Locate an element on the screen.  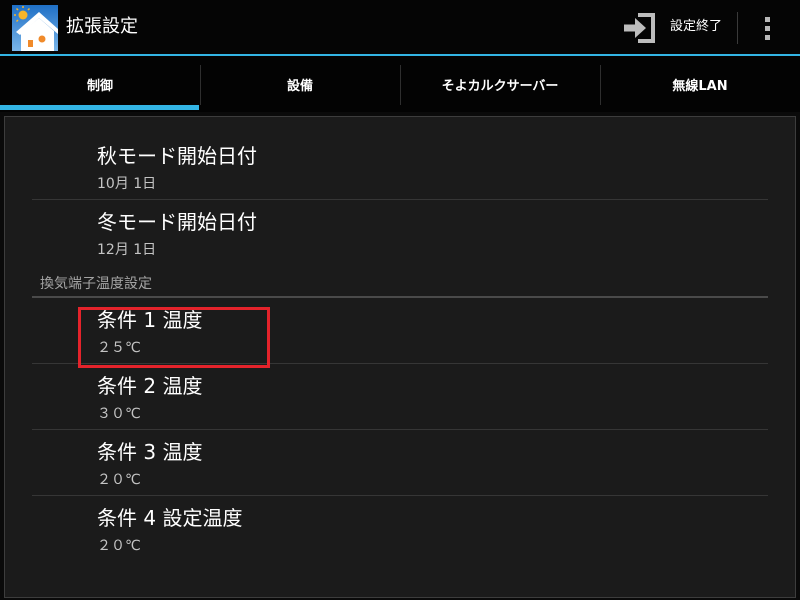
app-title: 拡張設定 is located at coordinates (102, 26).